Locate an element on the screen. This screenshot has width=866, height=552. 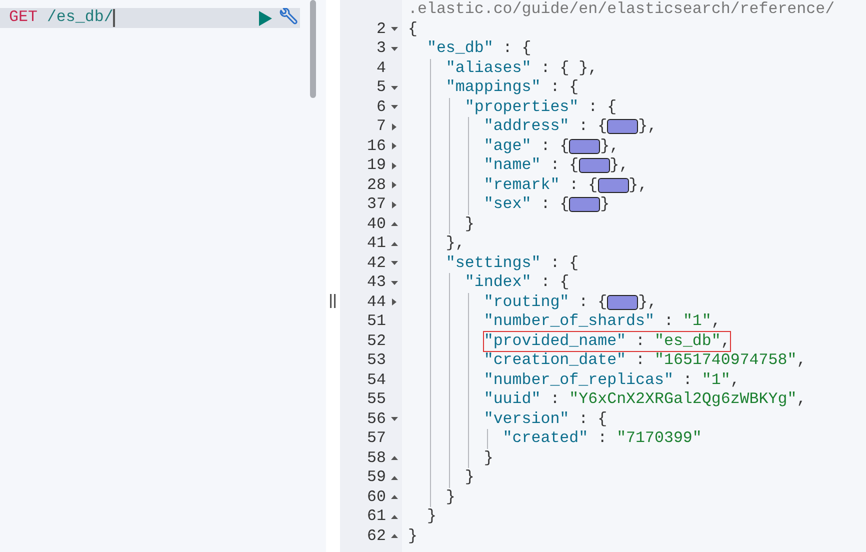
json-key: "properties" is located at coordinates (493, 107).